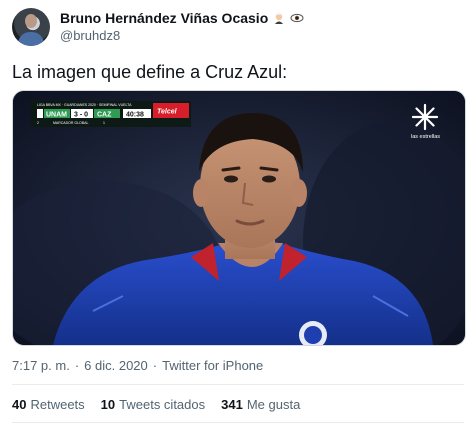 The image size is (476, 423). I want to click on likes-count: 341, so click(232, 404).